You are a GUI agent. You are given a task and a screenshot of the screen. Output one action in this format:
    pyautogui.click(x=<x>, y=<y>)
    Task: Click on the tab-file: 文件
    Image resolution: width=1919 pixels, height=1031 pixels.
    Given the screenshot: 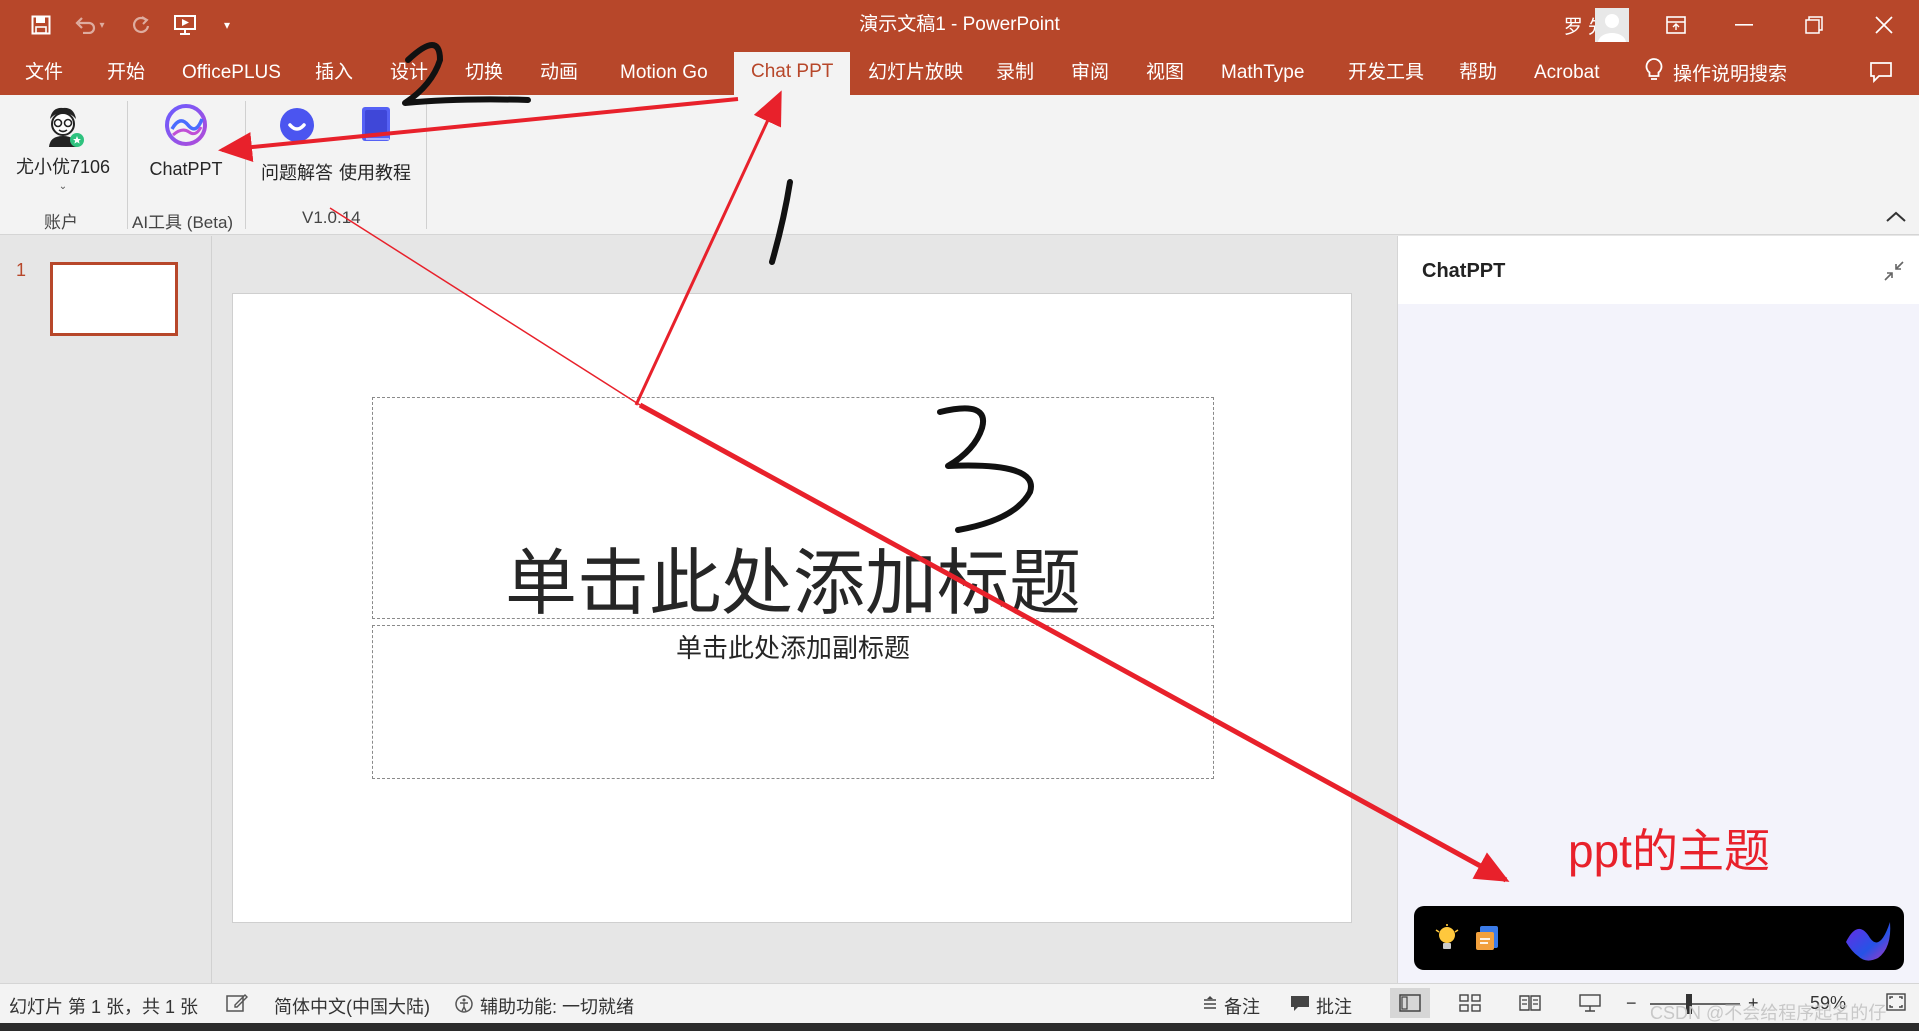 What is the action you would take?
    pyautogui.click(x=44, y=72)
    